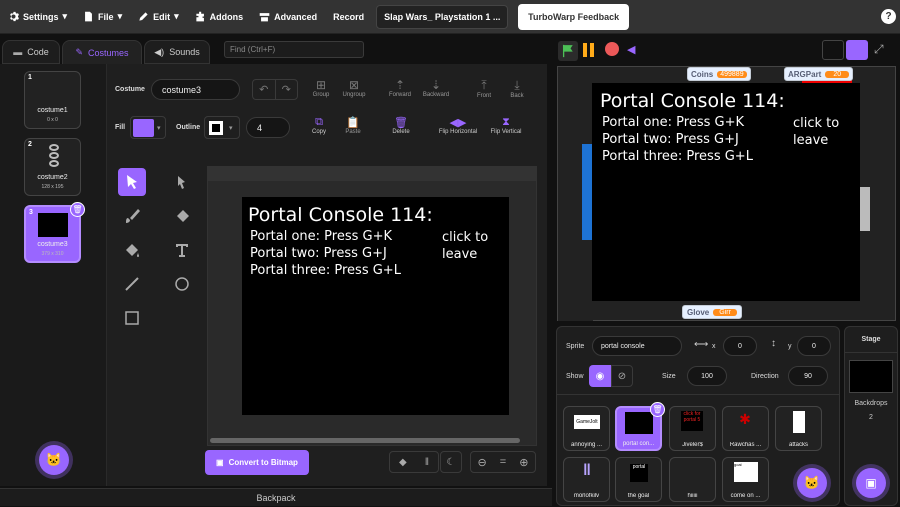 This screenshot has width=900, height=507. Describe the element at coordinates (657, 409) in the screenshot. I see `delete-sprite-icon: 🗑` at that location.